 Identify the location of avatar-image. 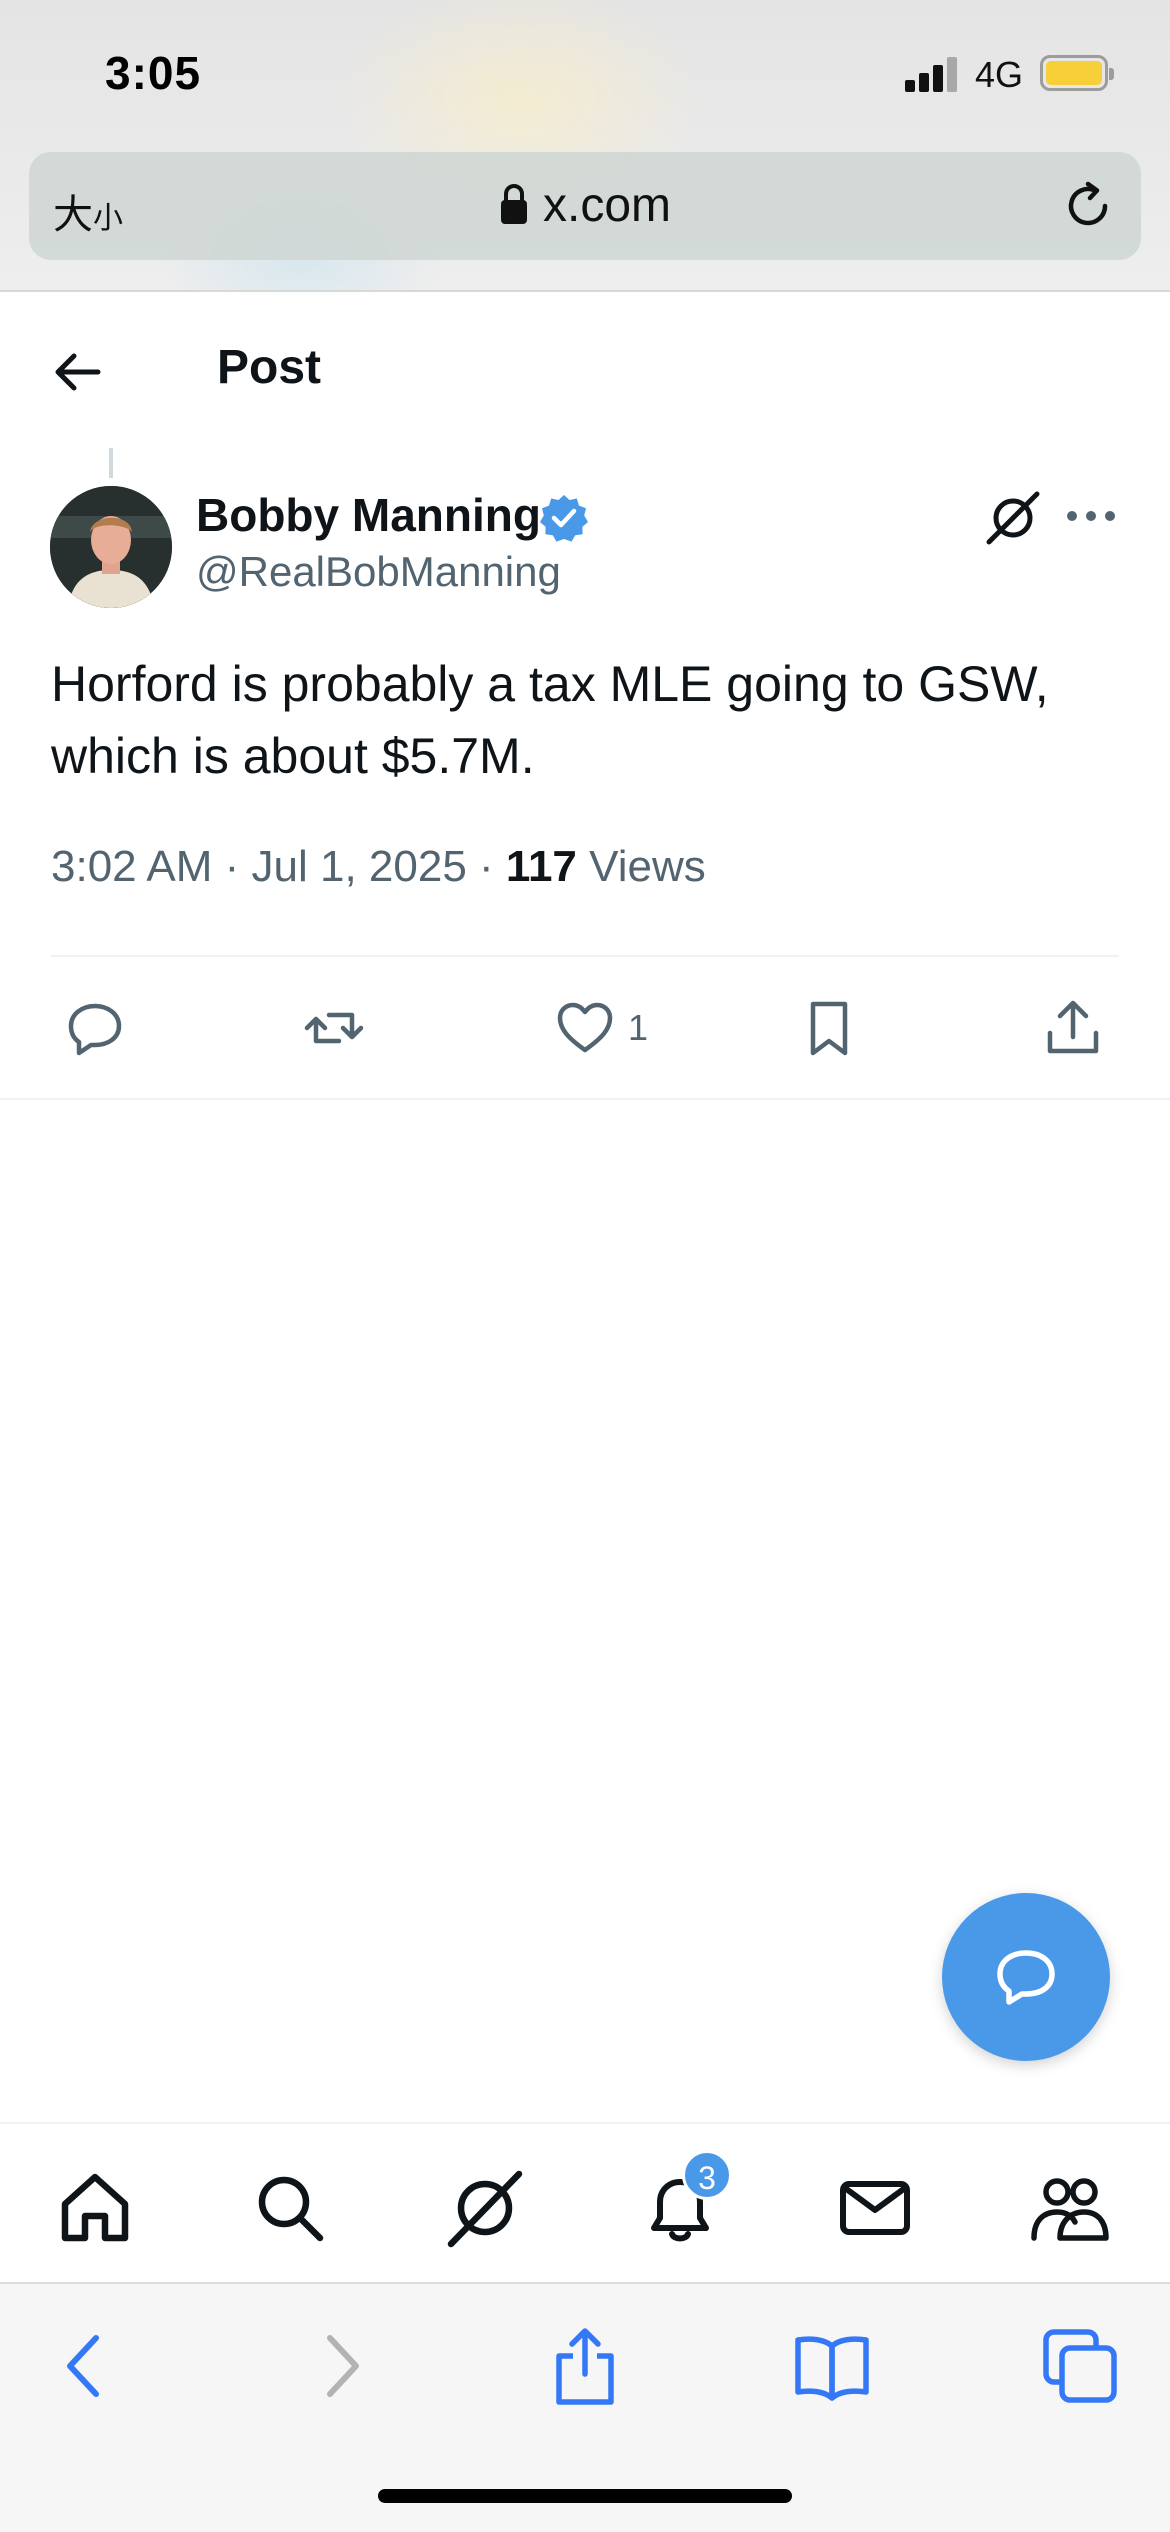
(111, 547).